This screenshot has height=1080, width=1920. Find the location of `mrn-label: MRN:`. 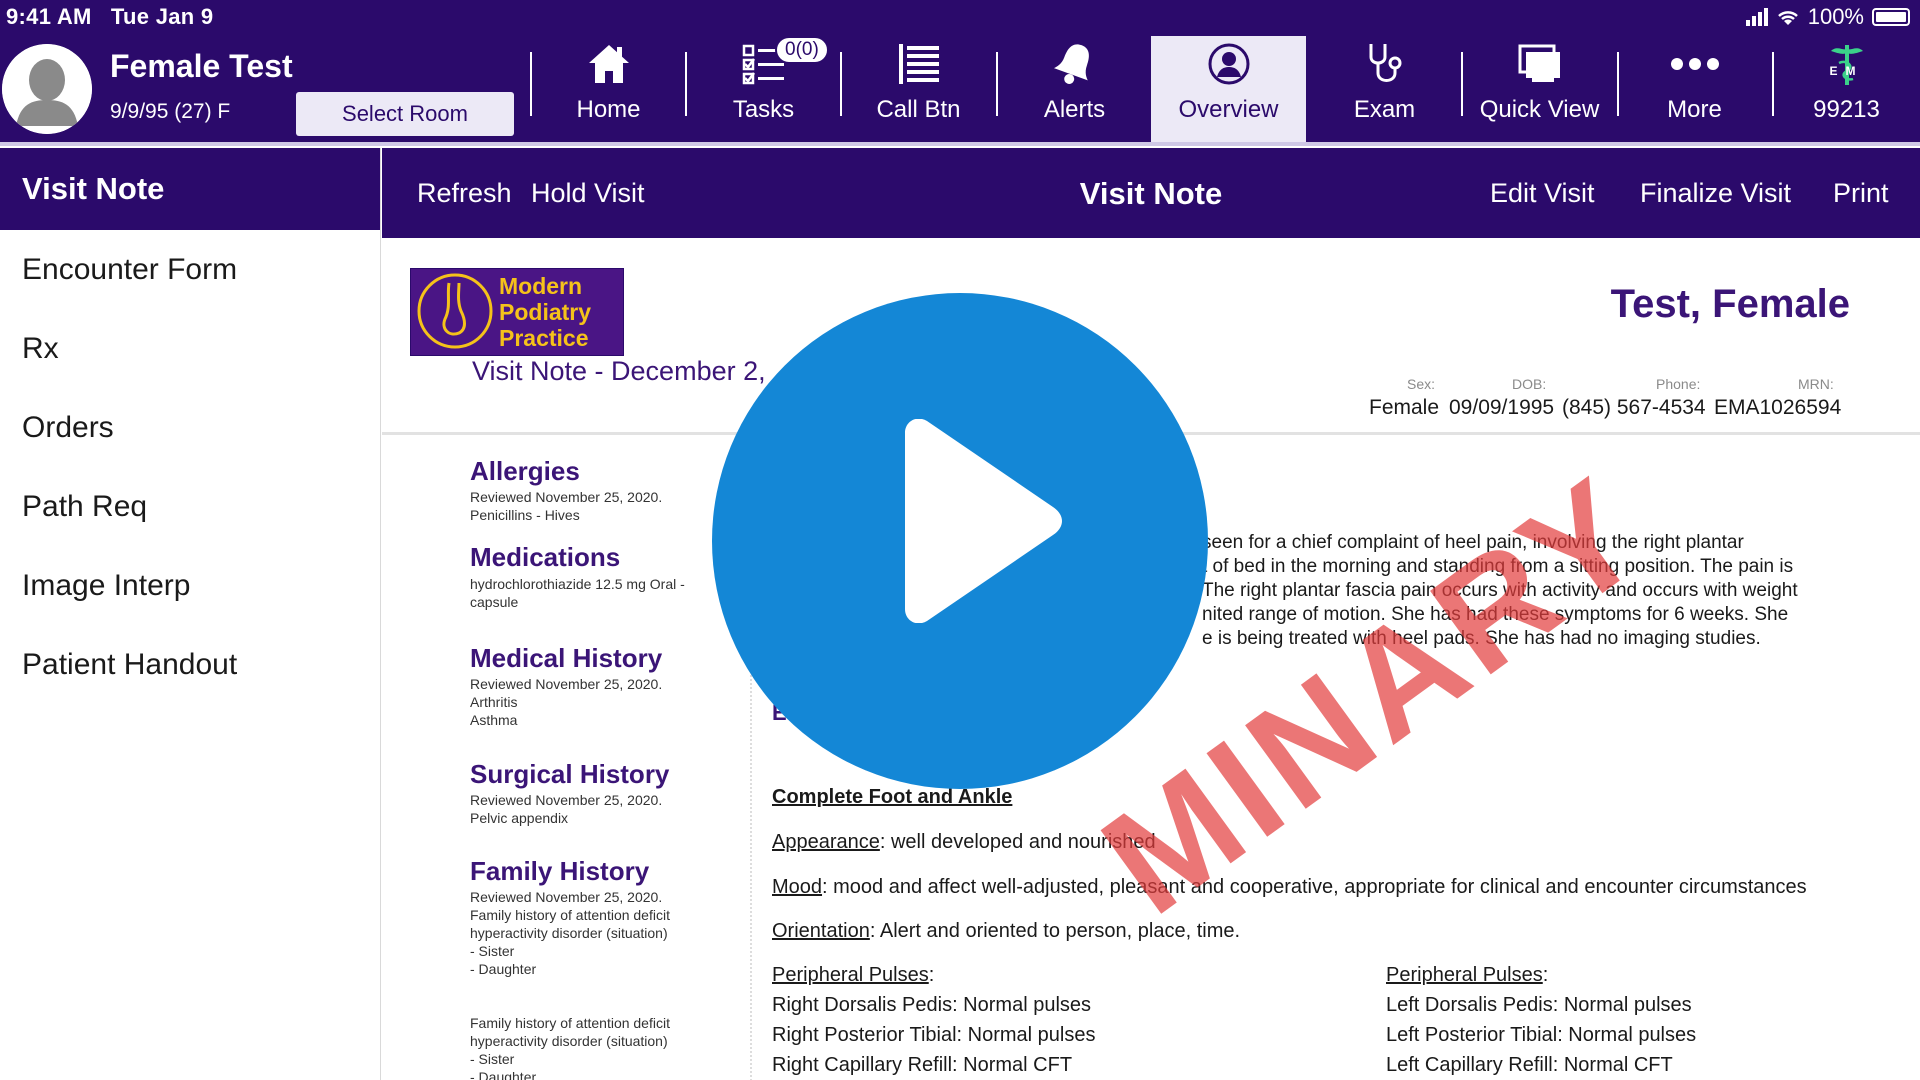

mrn-label: MRN: is located at coordinates (1816, 384).